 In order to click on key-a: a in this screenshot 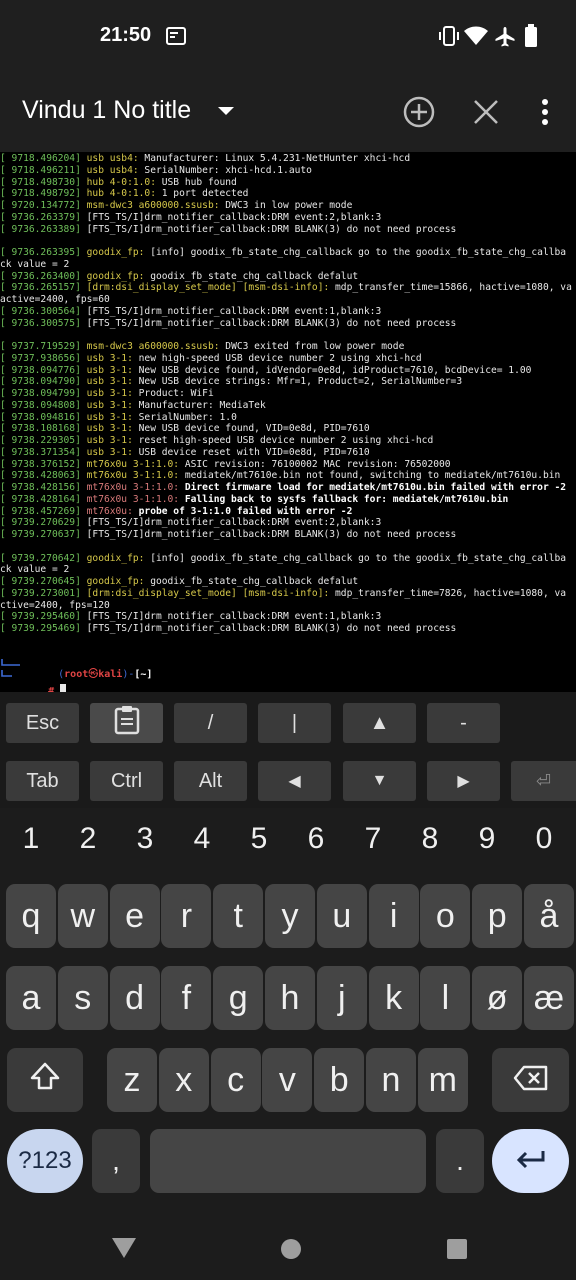, I will do `click(31, 998)`.